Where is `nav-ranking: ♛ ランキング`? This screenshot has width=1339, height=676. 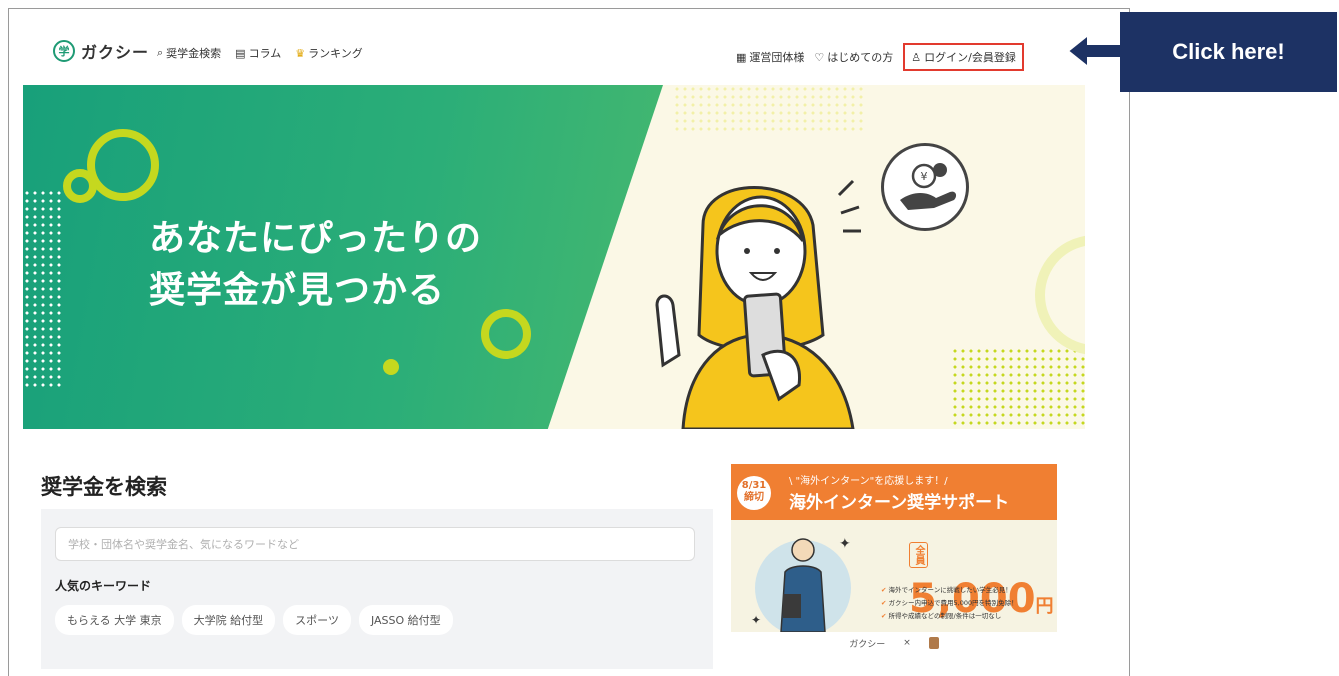 nav-ranking: ♛ ランキング is located at coordinates (329, 53).